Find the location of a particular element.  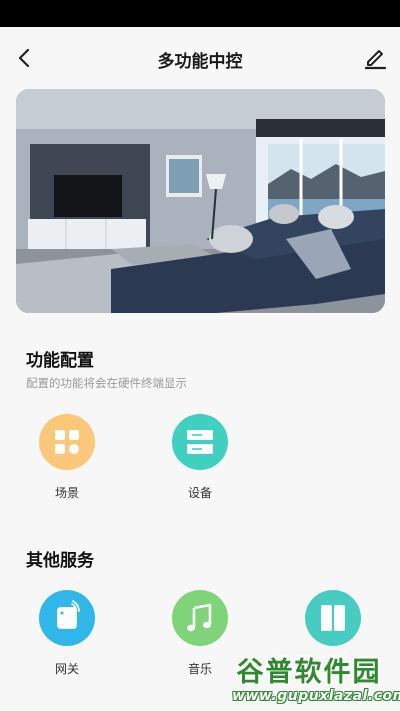

watermark-text: 谷普软件园 is located at coordinates (309, 672).